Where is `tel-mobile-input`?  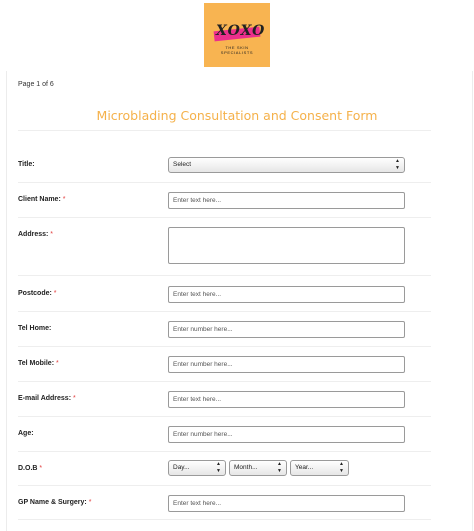
tel-mobile-input is located at coordinates (286, 364).